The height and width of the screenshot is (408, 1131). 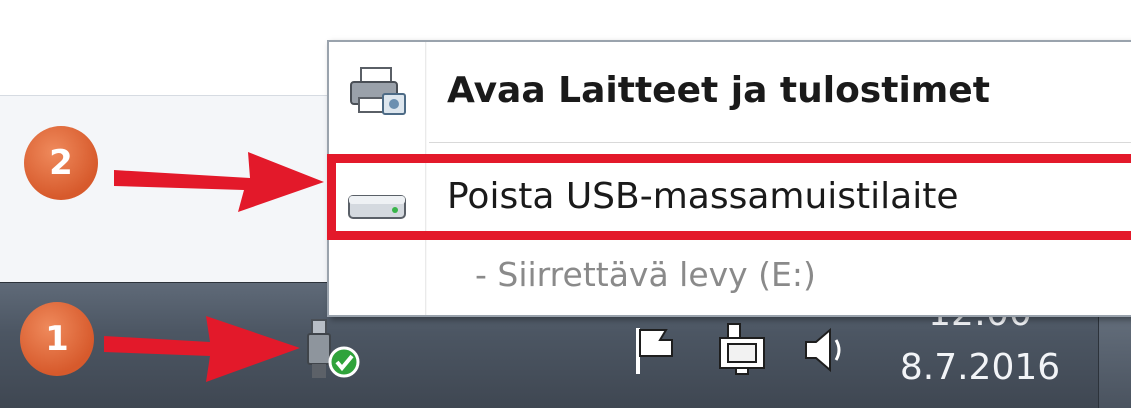 I want to click on printer-icon, so click(x=377, y=92).